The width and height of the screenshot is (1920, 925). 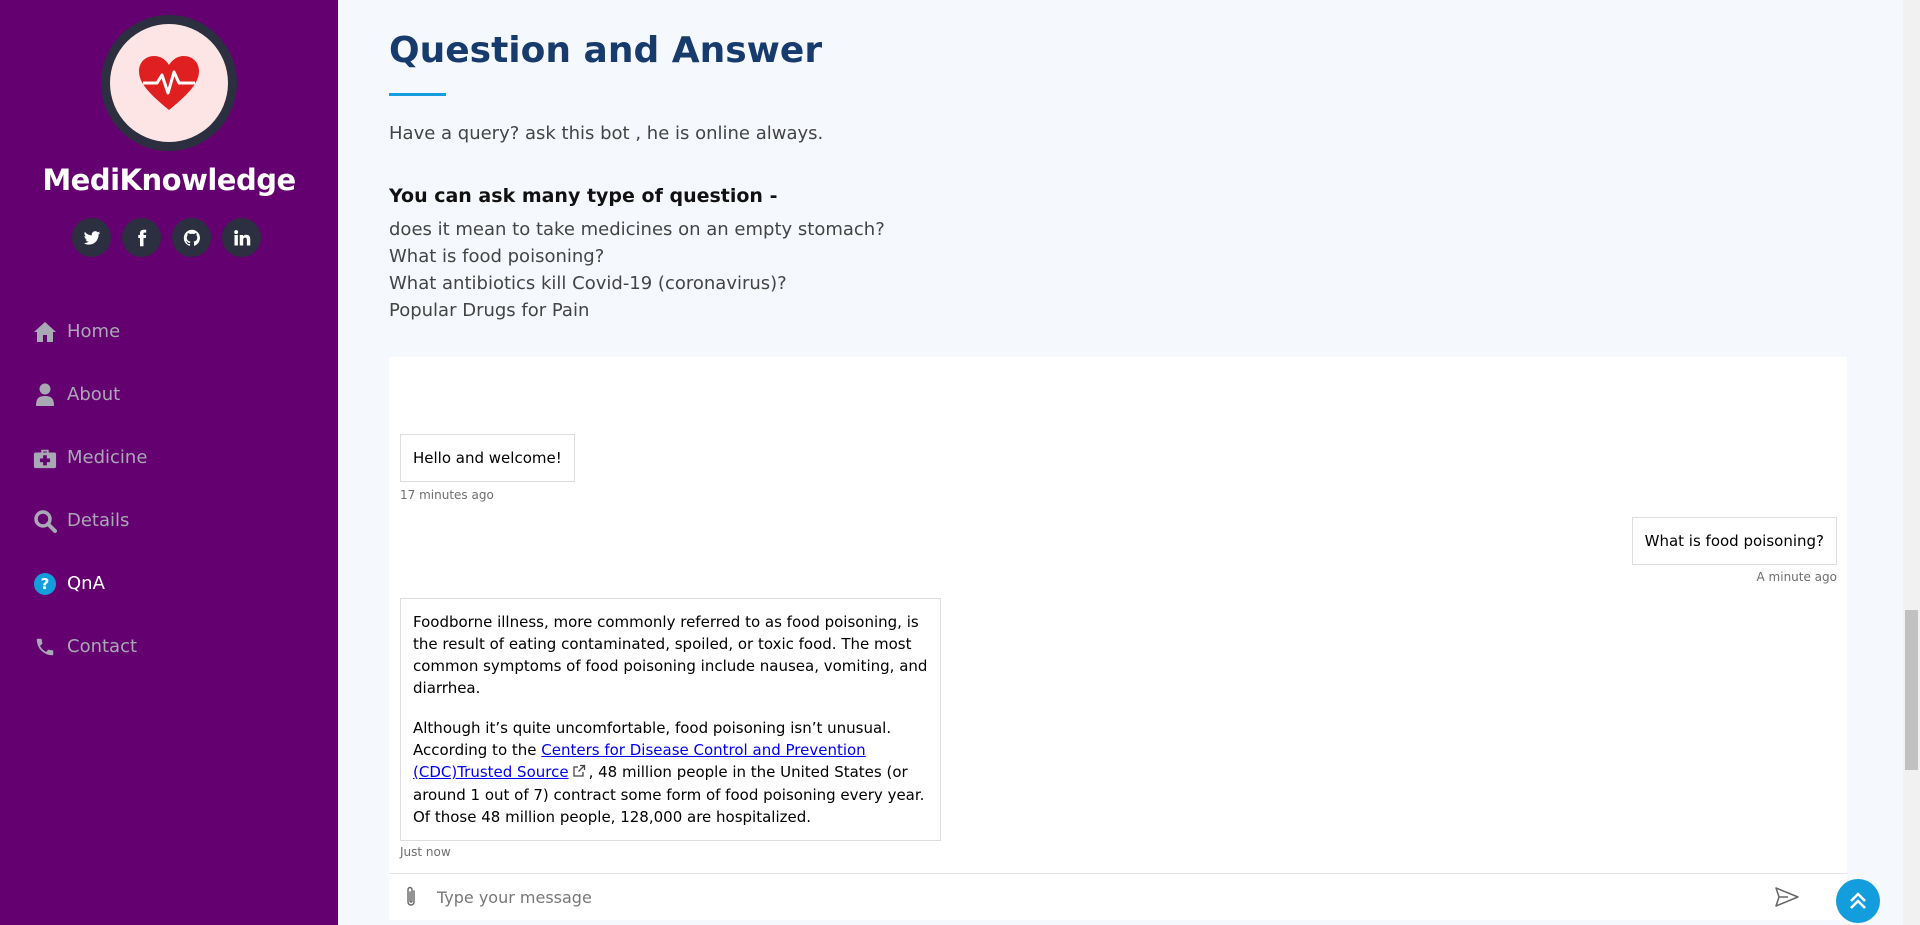 I want to click on nav-item-qna: ? QnA, so click(x=90, y=583).